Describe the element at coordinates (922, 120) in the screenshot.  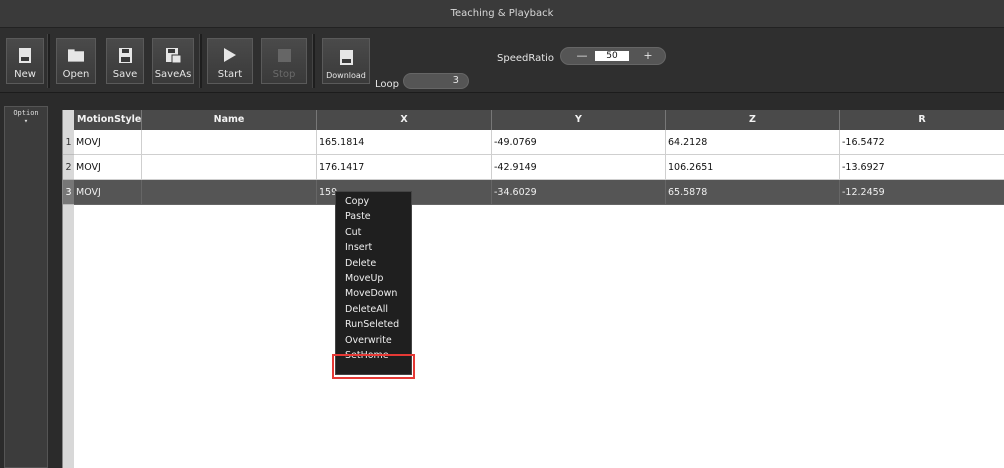
I see `column-header-r: R` at that location.